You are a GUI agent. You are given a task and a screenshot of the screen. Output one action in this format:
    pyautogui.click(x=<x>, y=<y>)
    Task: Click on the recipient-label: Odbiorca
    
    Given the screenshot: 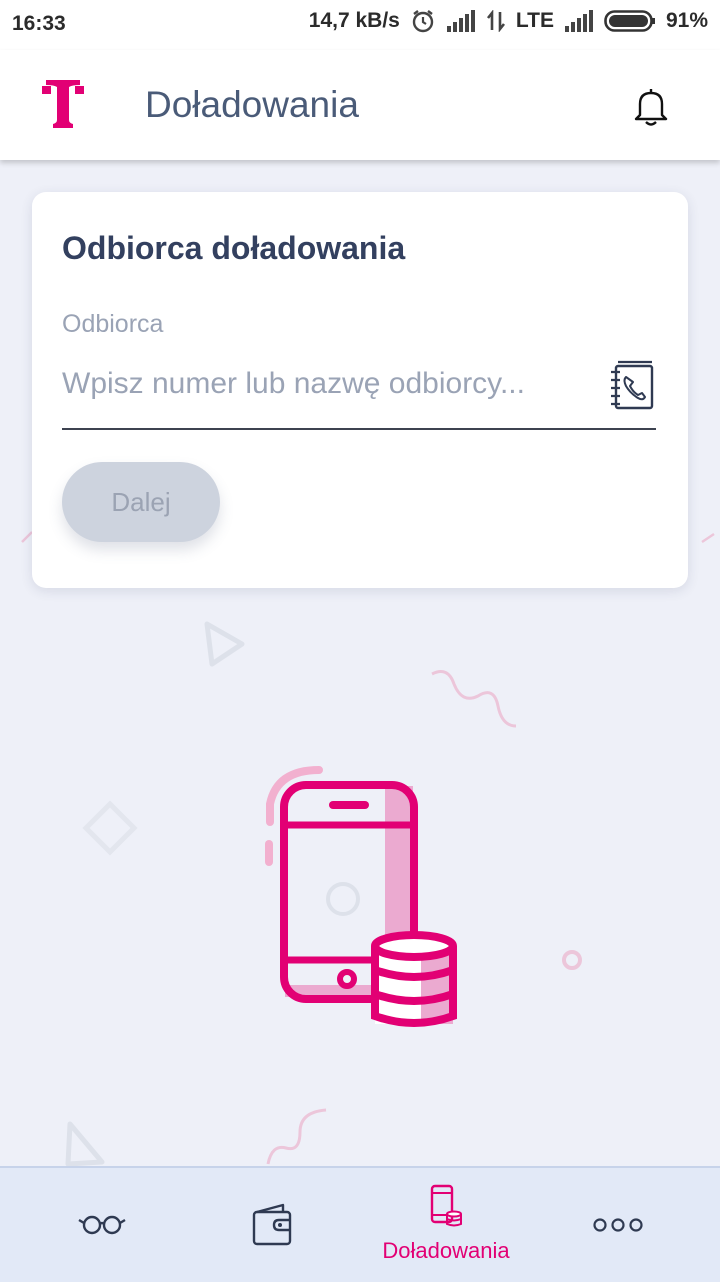 What is the action you would take?
    pyautogui.click(x=113, y=324)
    